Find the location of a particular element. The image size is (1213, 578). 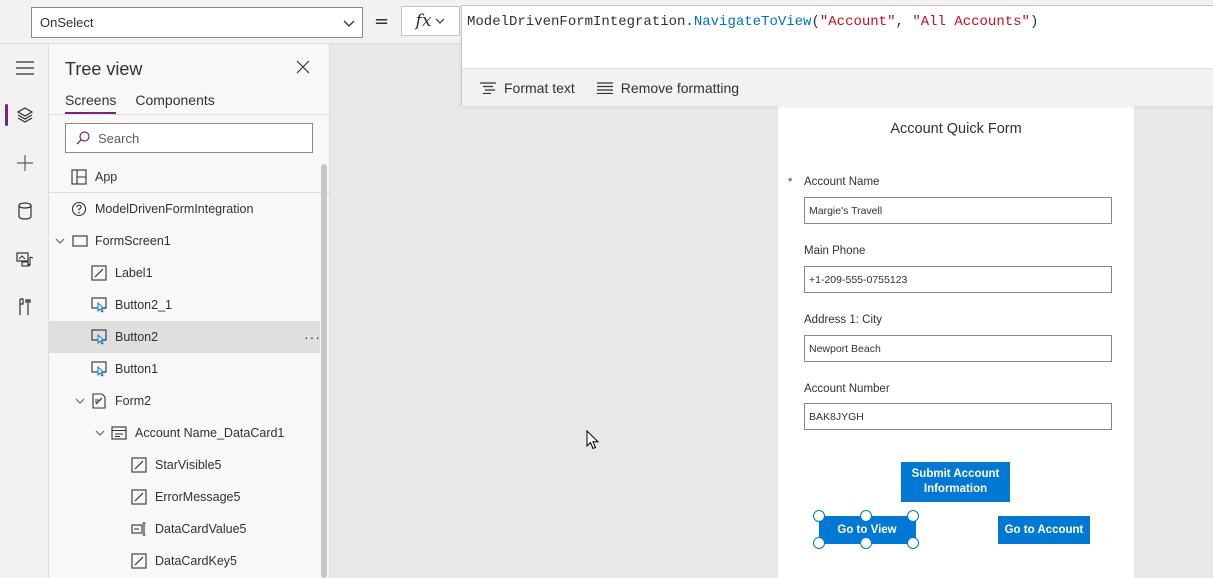

search-input: Search is located at coordinates (189, 138).